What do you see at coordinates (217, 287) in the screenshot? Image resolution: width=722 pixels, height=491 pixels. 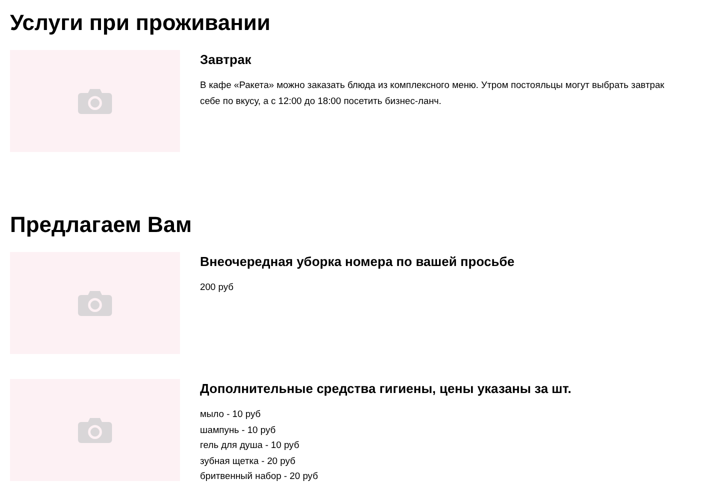 I see `description-line: 200 руб` at bounding box center [217, 287].